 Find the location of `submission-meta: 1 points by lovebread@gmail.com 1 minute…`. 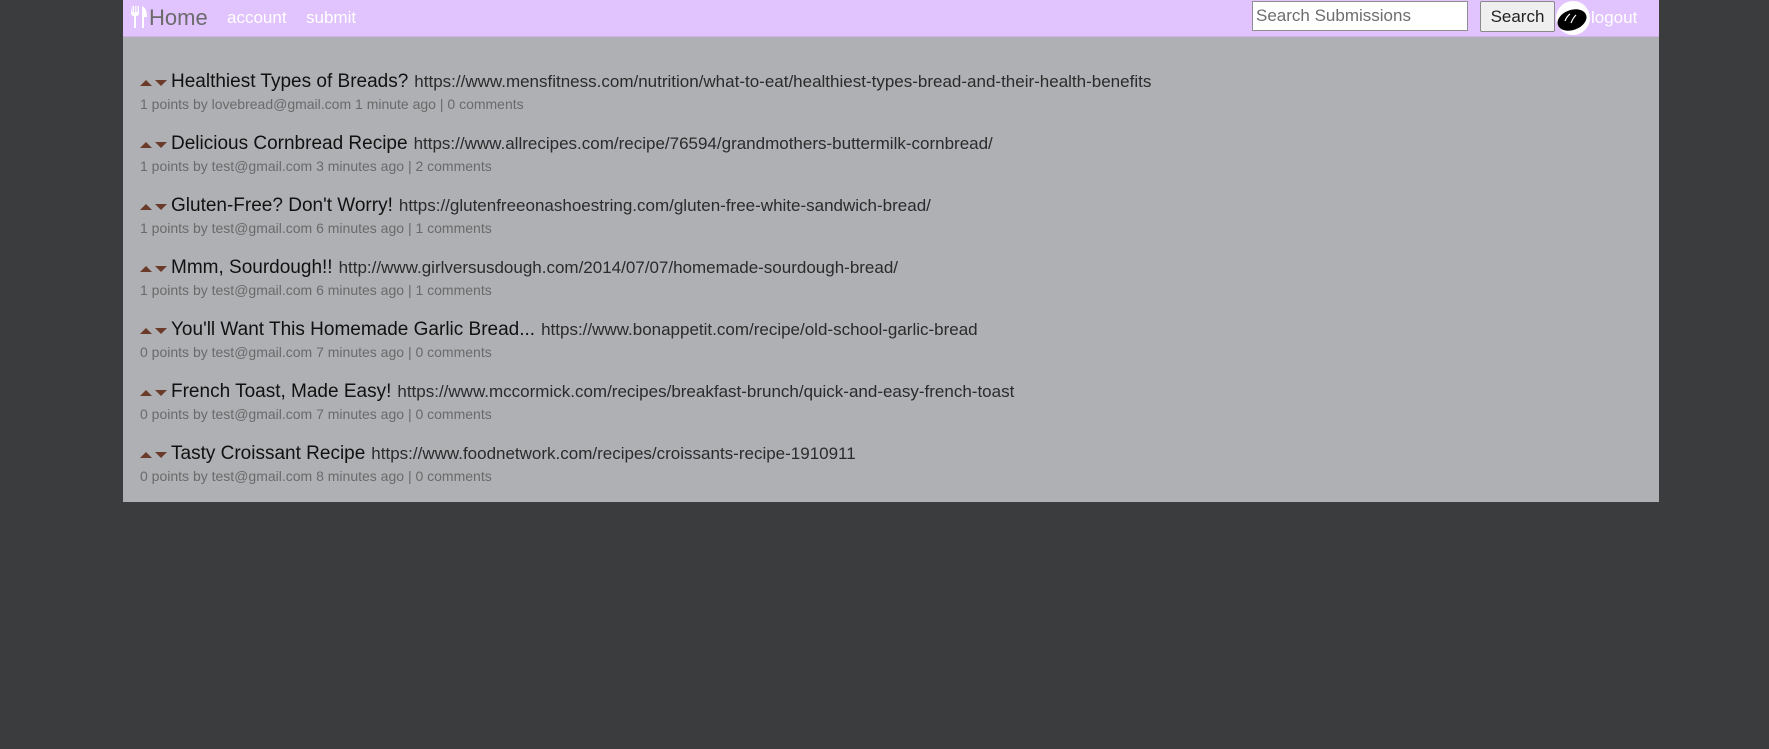

submission-meta: 1 points by lovebread@gmail.com 1 minute… is located at coordinates (645, 104).